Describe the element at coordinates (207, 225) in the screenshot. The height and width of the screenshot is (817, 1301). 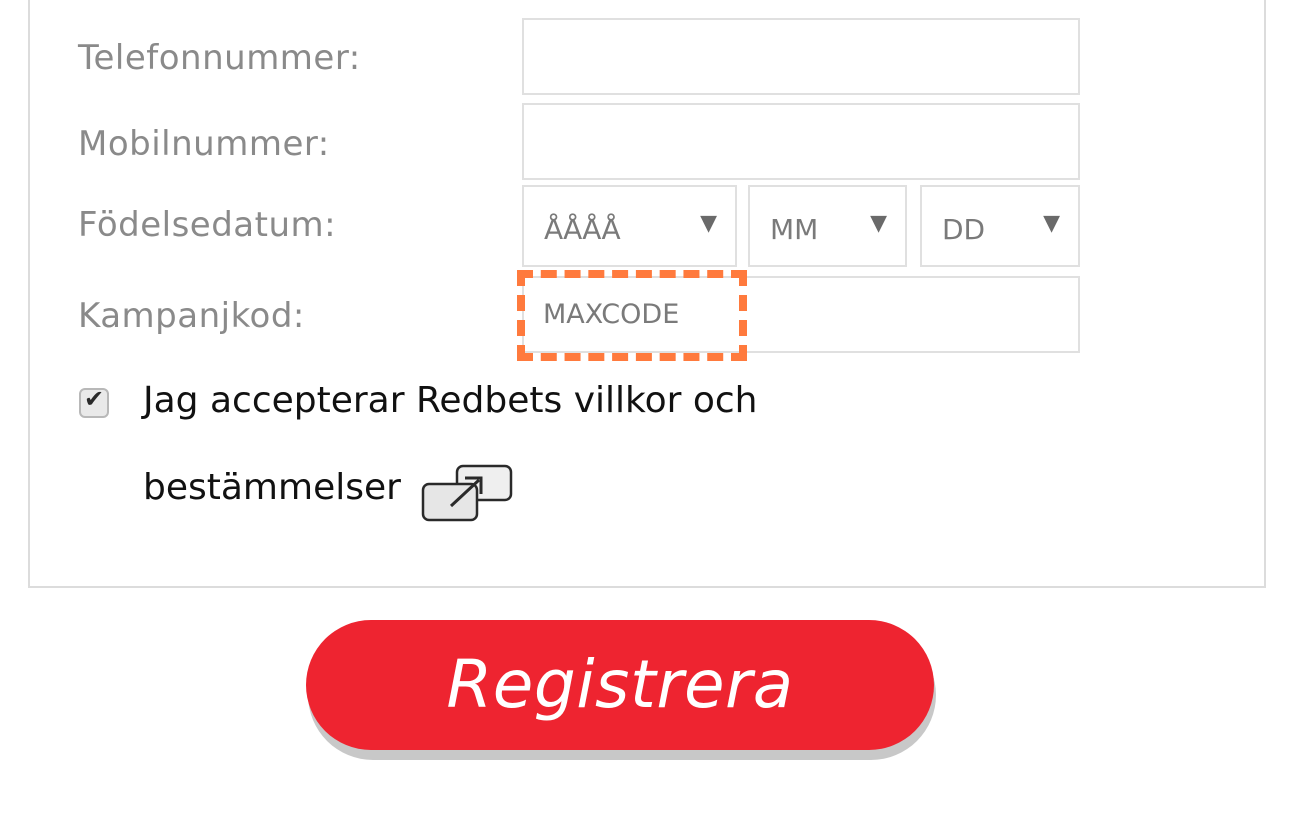
I see `birthdate-label: Födelsedatum:` at that location.